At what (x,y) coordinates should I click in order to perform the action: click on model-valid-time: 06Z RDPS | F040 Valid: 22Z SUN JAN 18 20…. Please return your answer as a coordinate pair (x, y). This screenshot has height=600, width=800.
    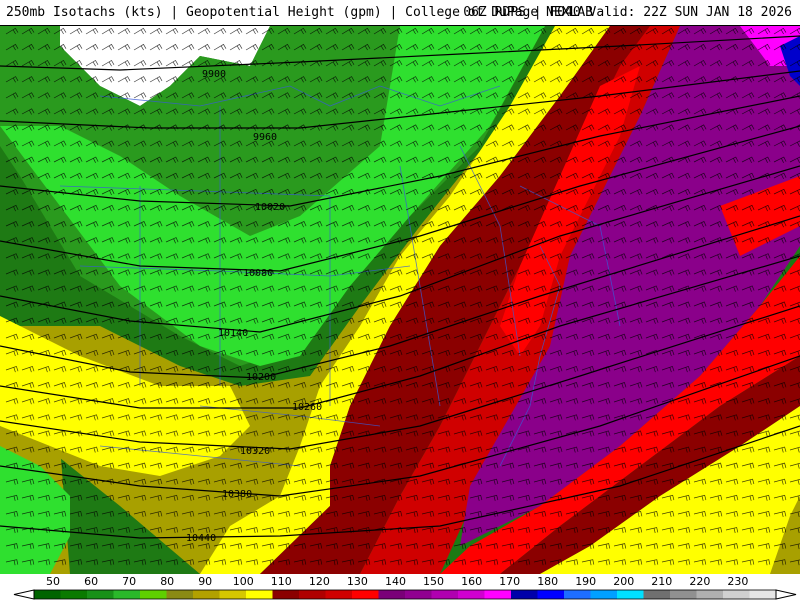
    Looking at the image, I should click on (627, 12).